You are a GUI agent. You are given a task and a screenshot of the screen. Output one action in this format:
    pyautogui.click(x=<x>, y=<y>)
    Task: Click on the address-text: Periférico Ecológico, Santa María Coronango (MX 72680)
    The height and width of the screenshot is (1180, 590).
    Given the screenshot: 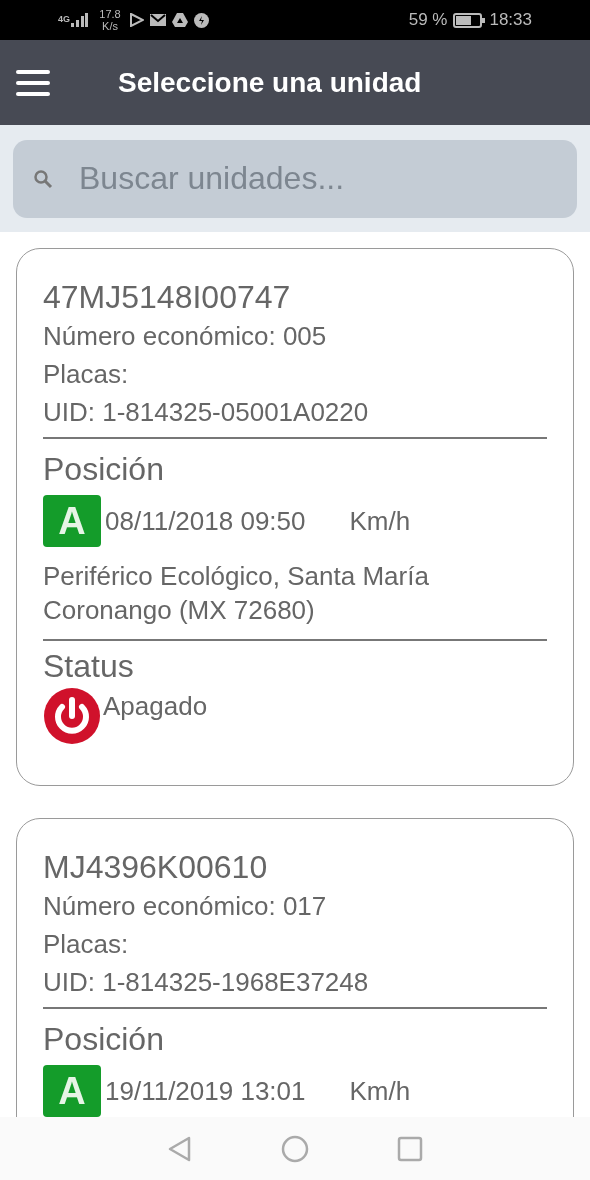 What is the action you would take?
    pyautogui.click(x=236, y=593)
    